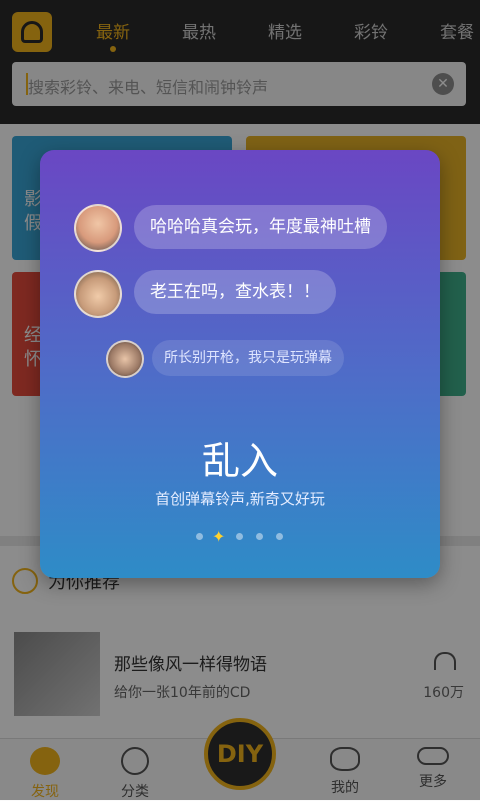  Describe the element at coordinates (235, 292) in the screenshot. I see `danmaku-bubble-2: 老王在吗，查水表！！` at that location.